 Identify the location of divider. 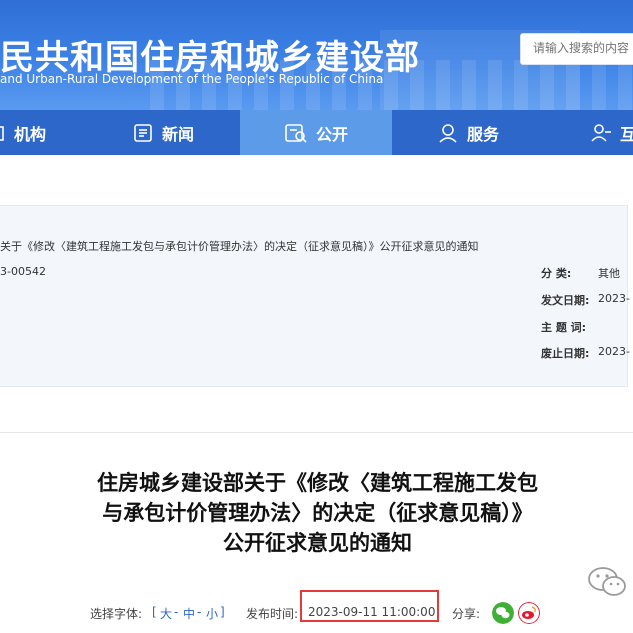
(316, 432).